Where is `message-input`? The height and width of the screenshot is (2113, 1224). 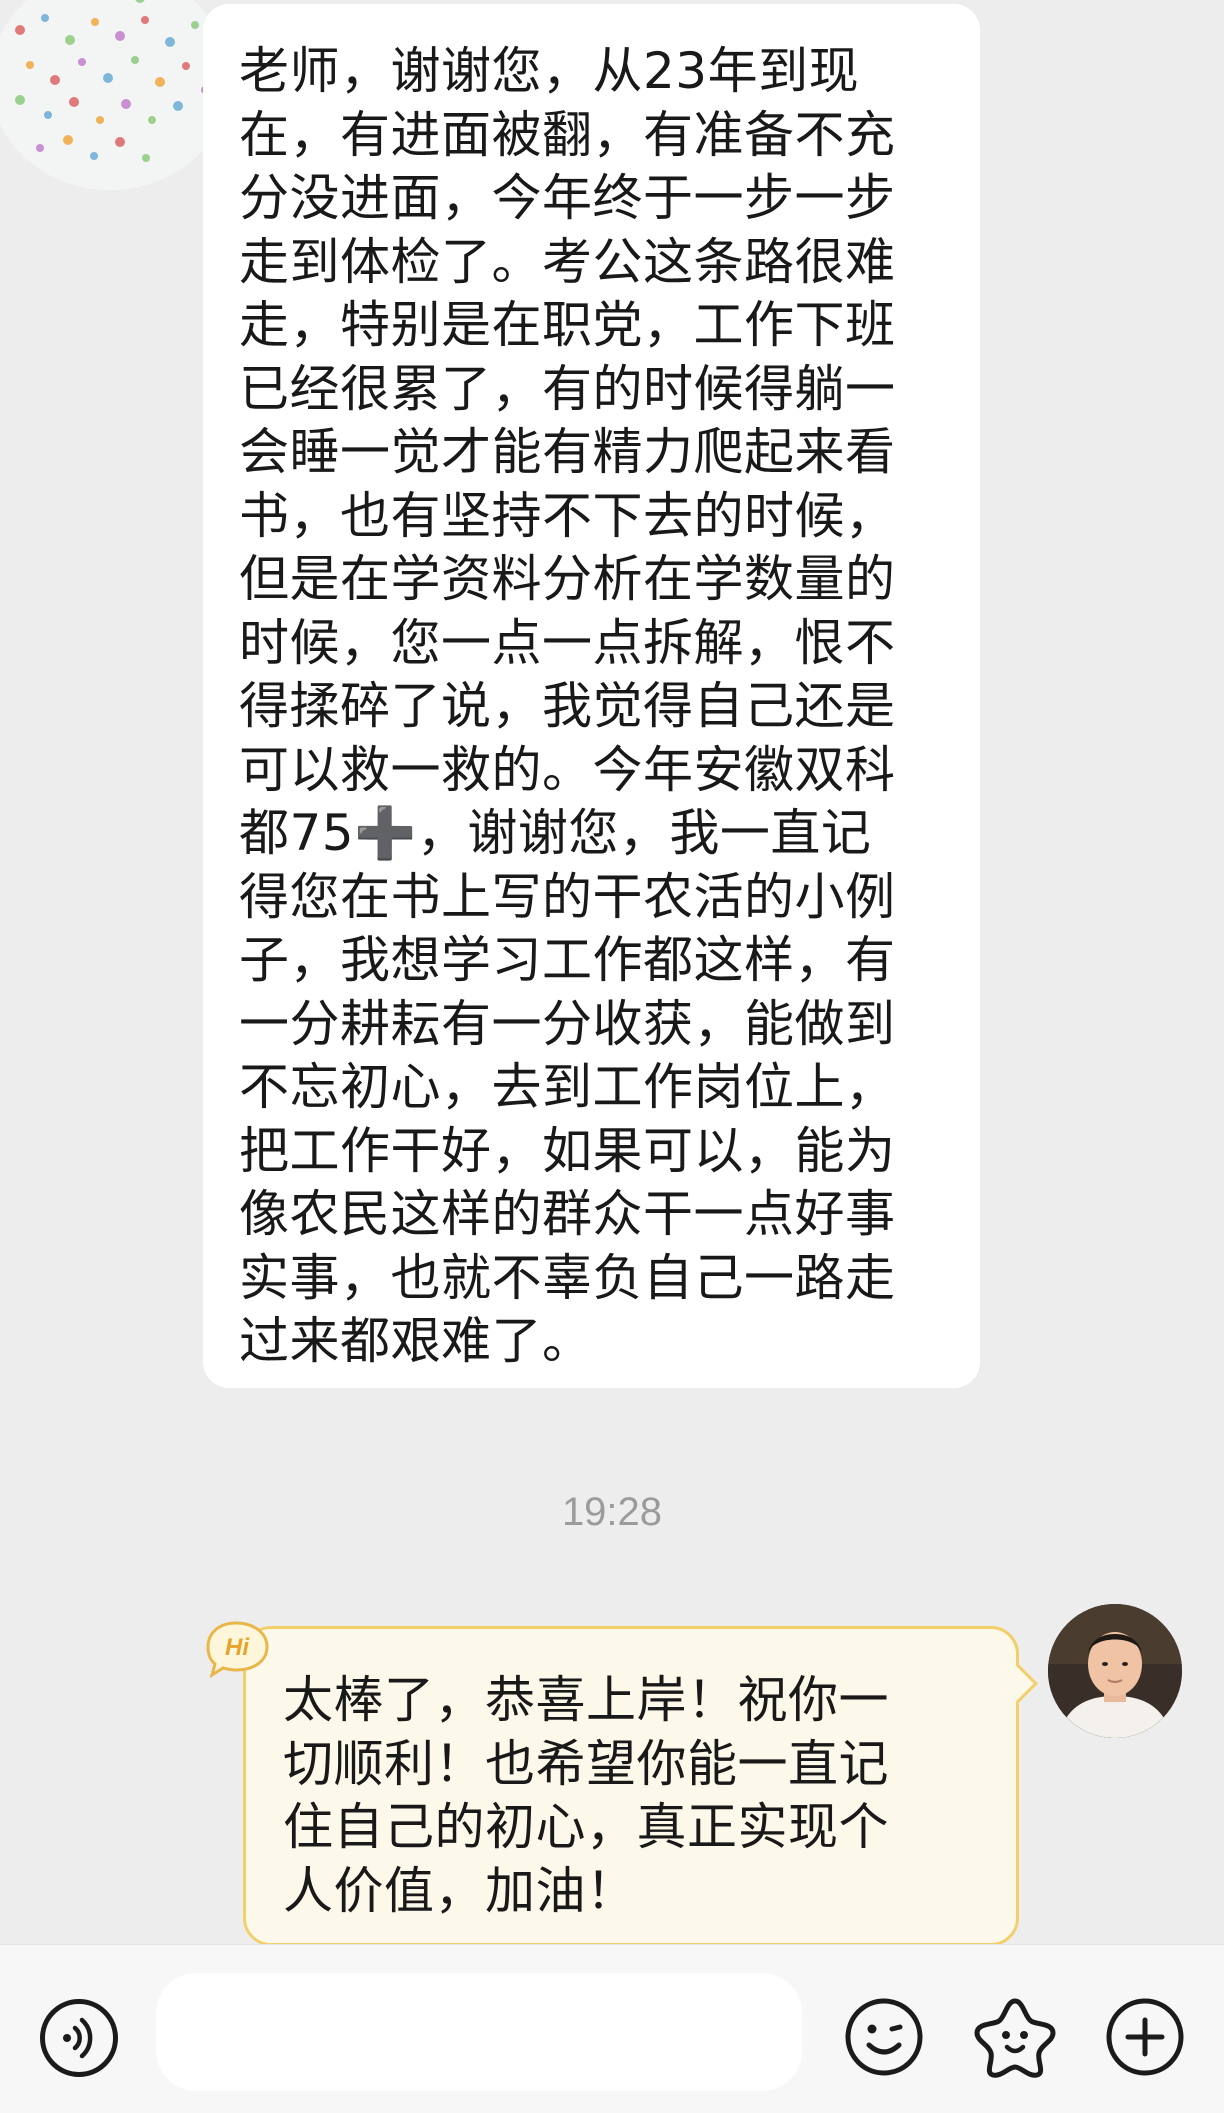
message-input is located at coordinates (479, 2032).